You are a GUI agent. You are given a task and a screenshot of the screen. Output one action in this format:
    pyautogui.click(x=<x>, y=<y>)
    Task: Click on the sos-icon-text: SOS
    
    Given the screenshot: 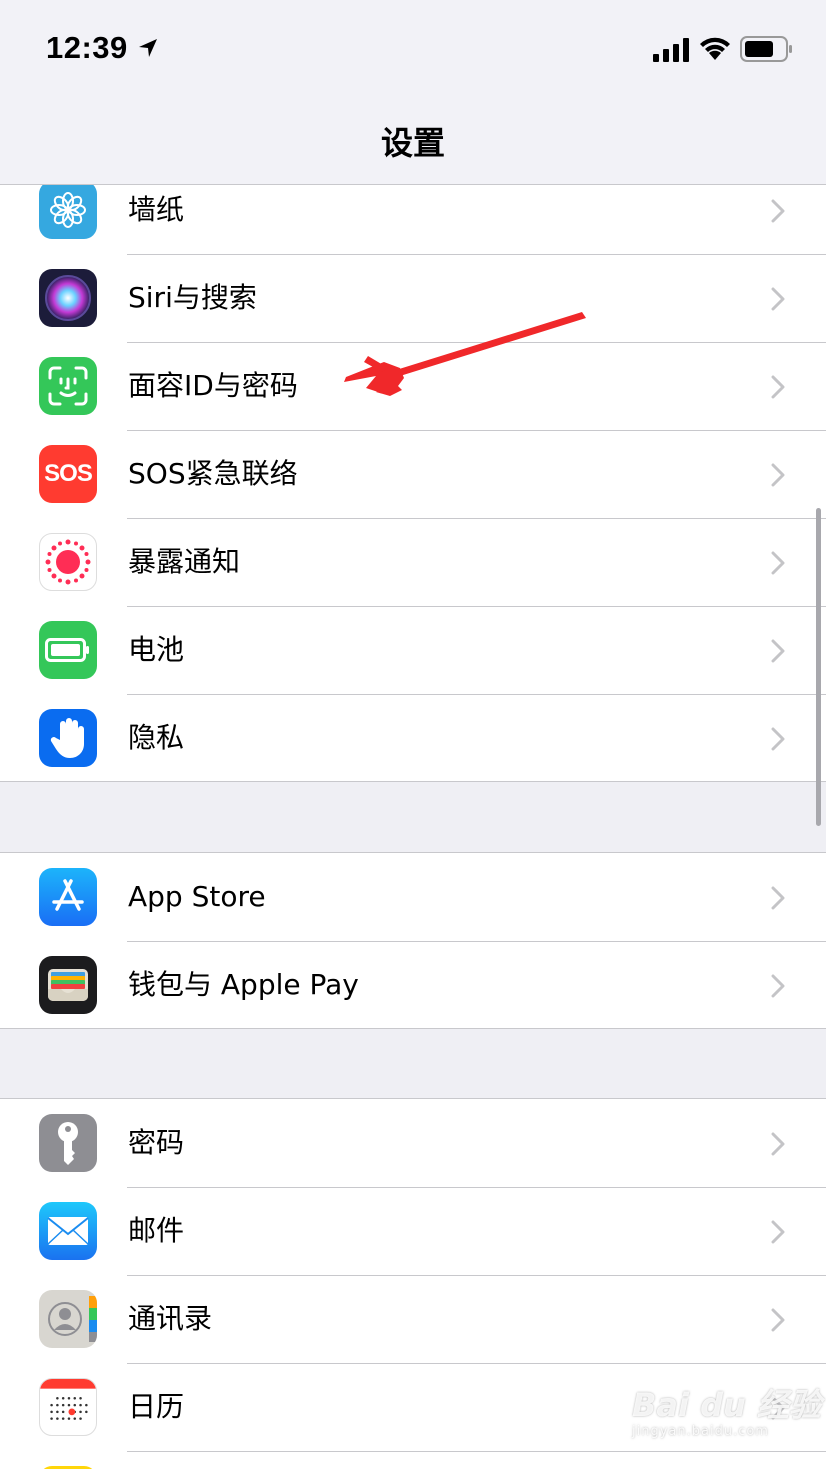 What is the action you would take?
    pyautogui.click(x=68, y=473)
    